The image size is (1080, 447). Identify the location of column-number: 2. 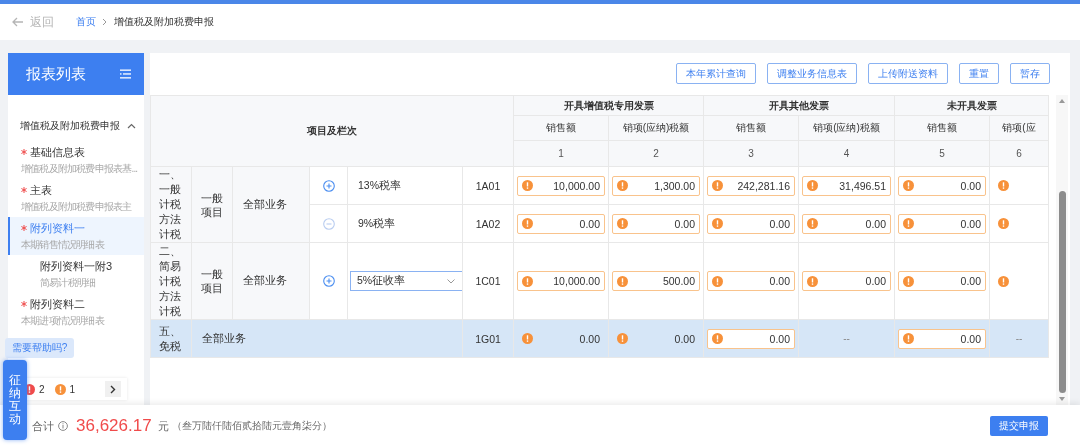
(656, 153).